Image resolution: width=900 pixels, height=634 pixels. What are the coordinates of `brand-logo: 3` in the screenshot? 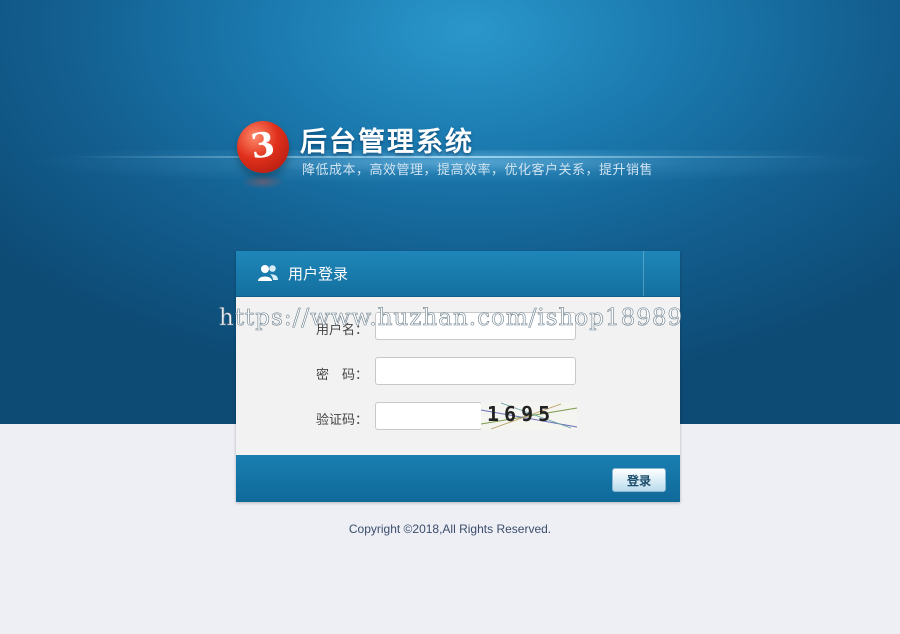 It's located at (263, 147).